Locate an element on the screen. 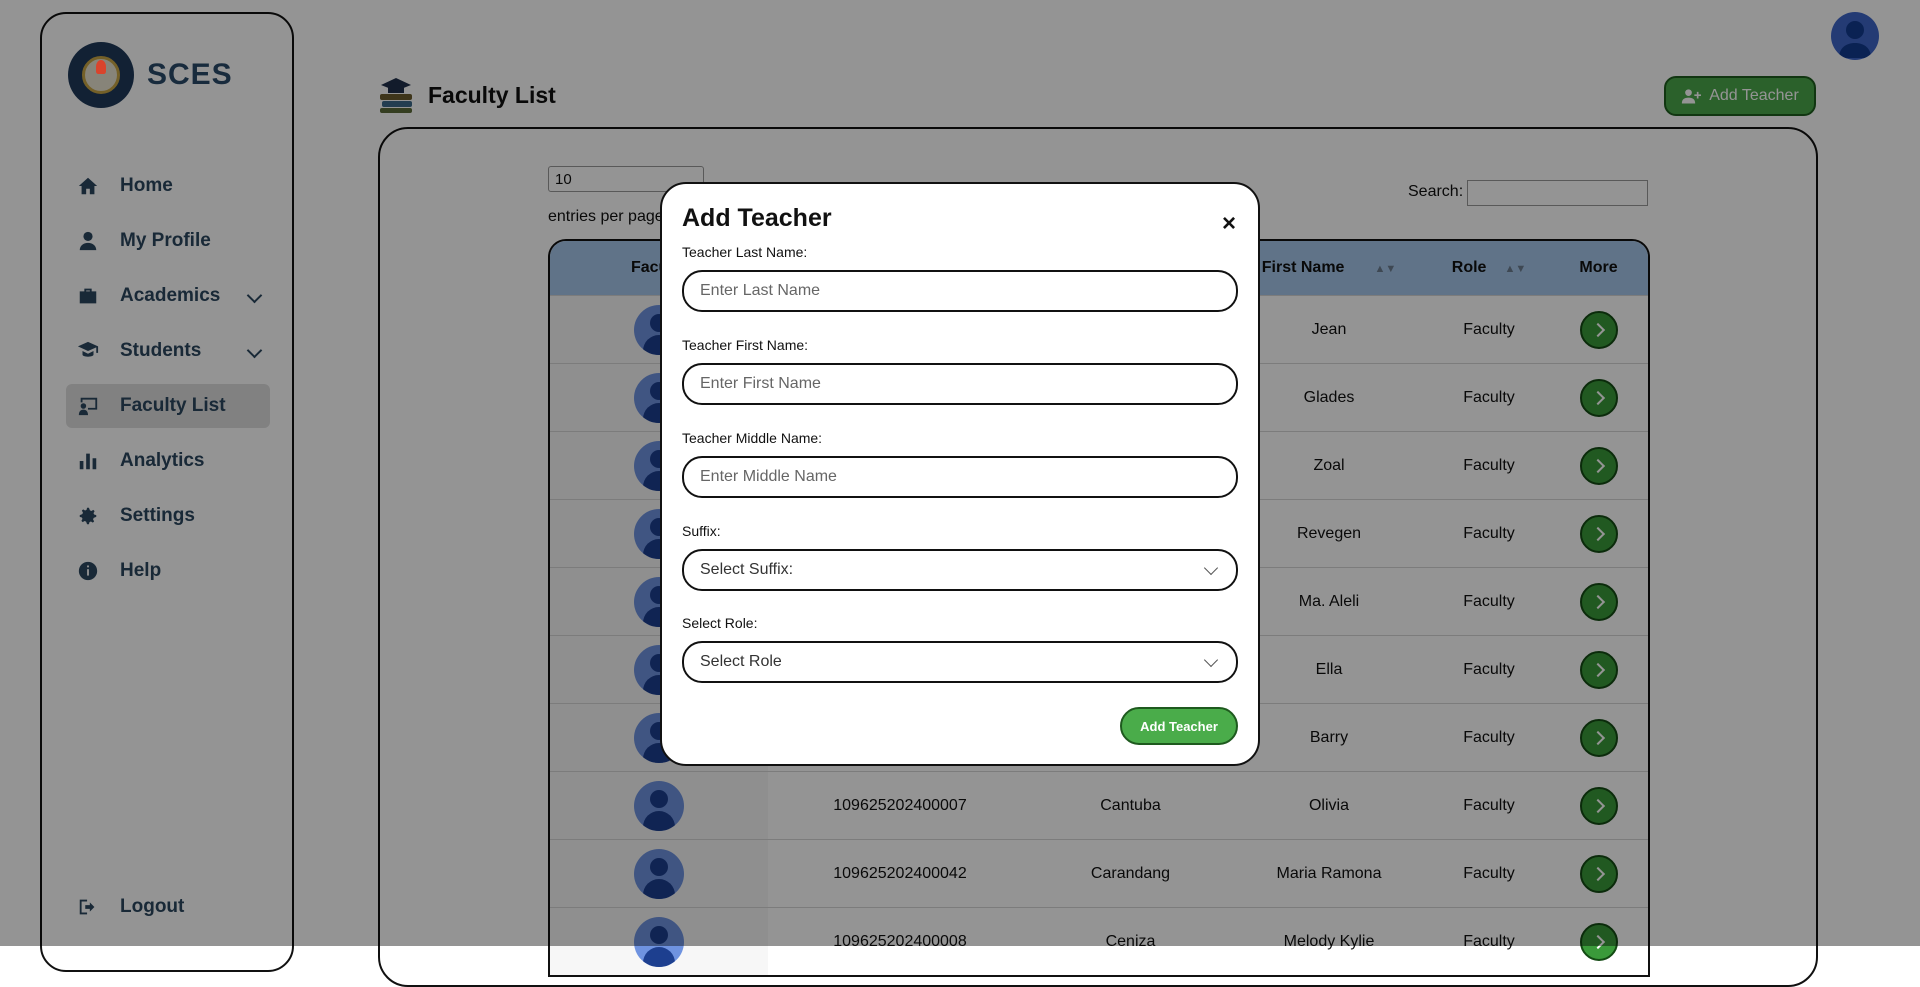 This screenshot has height=987, width=1920. role-select: Select Role is located at coordinates (960, 662).